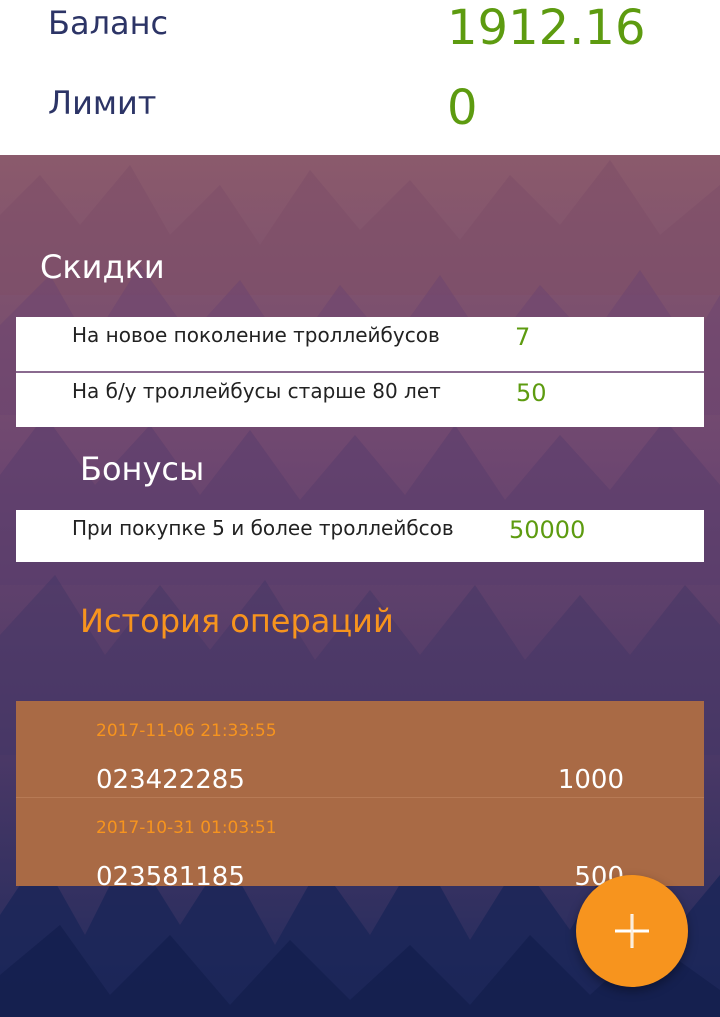 Image resolution: width=720 pixels, height=1017 pixels. I want to click on operation-item: 2017-10-31 01:03:51 023581185 500, so click(360, 842).